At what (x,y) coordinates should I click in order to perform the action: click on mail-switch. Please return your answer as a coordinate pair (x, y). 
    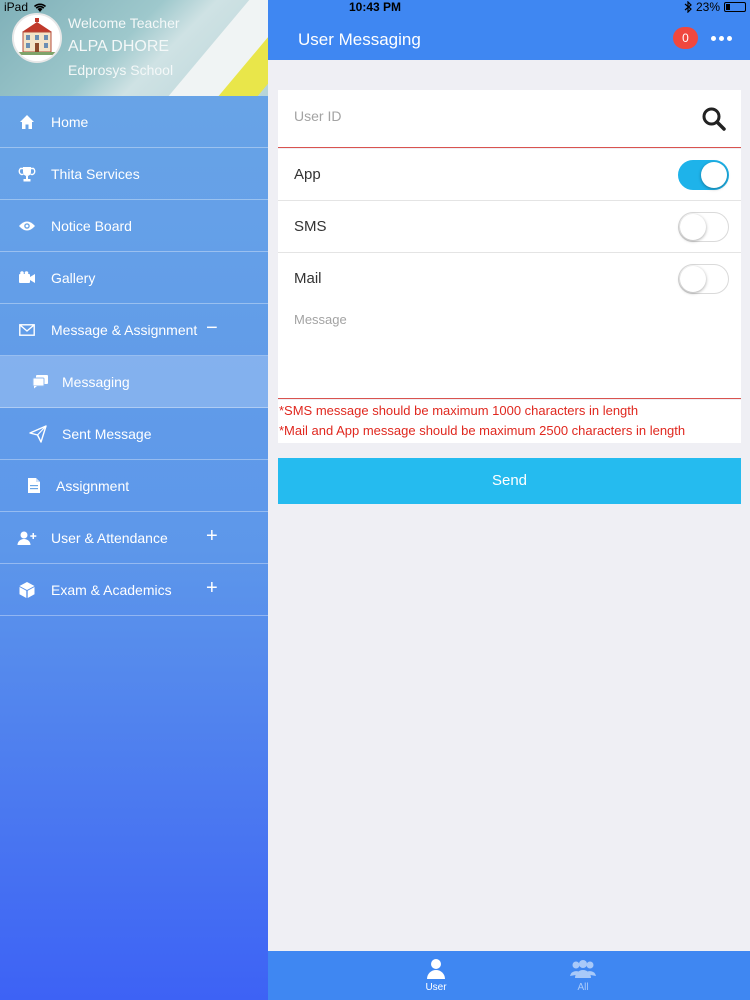
    Looking at the image, I should click on (703, 279).